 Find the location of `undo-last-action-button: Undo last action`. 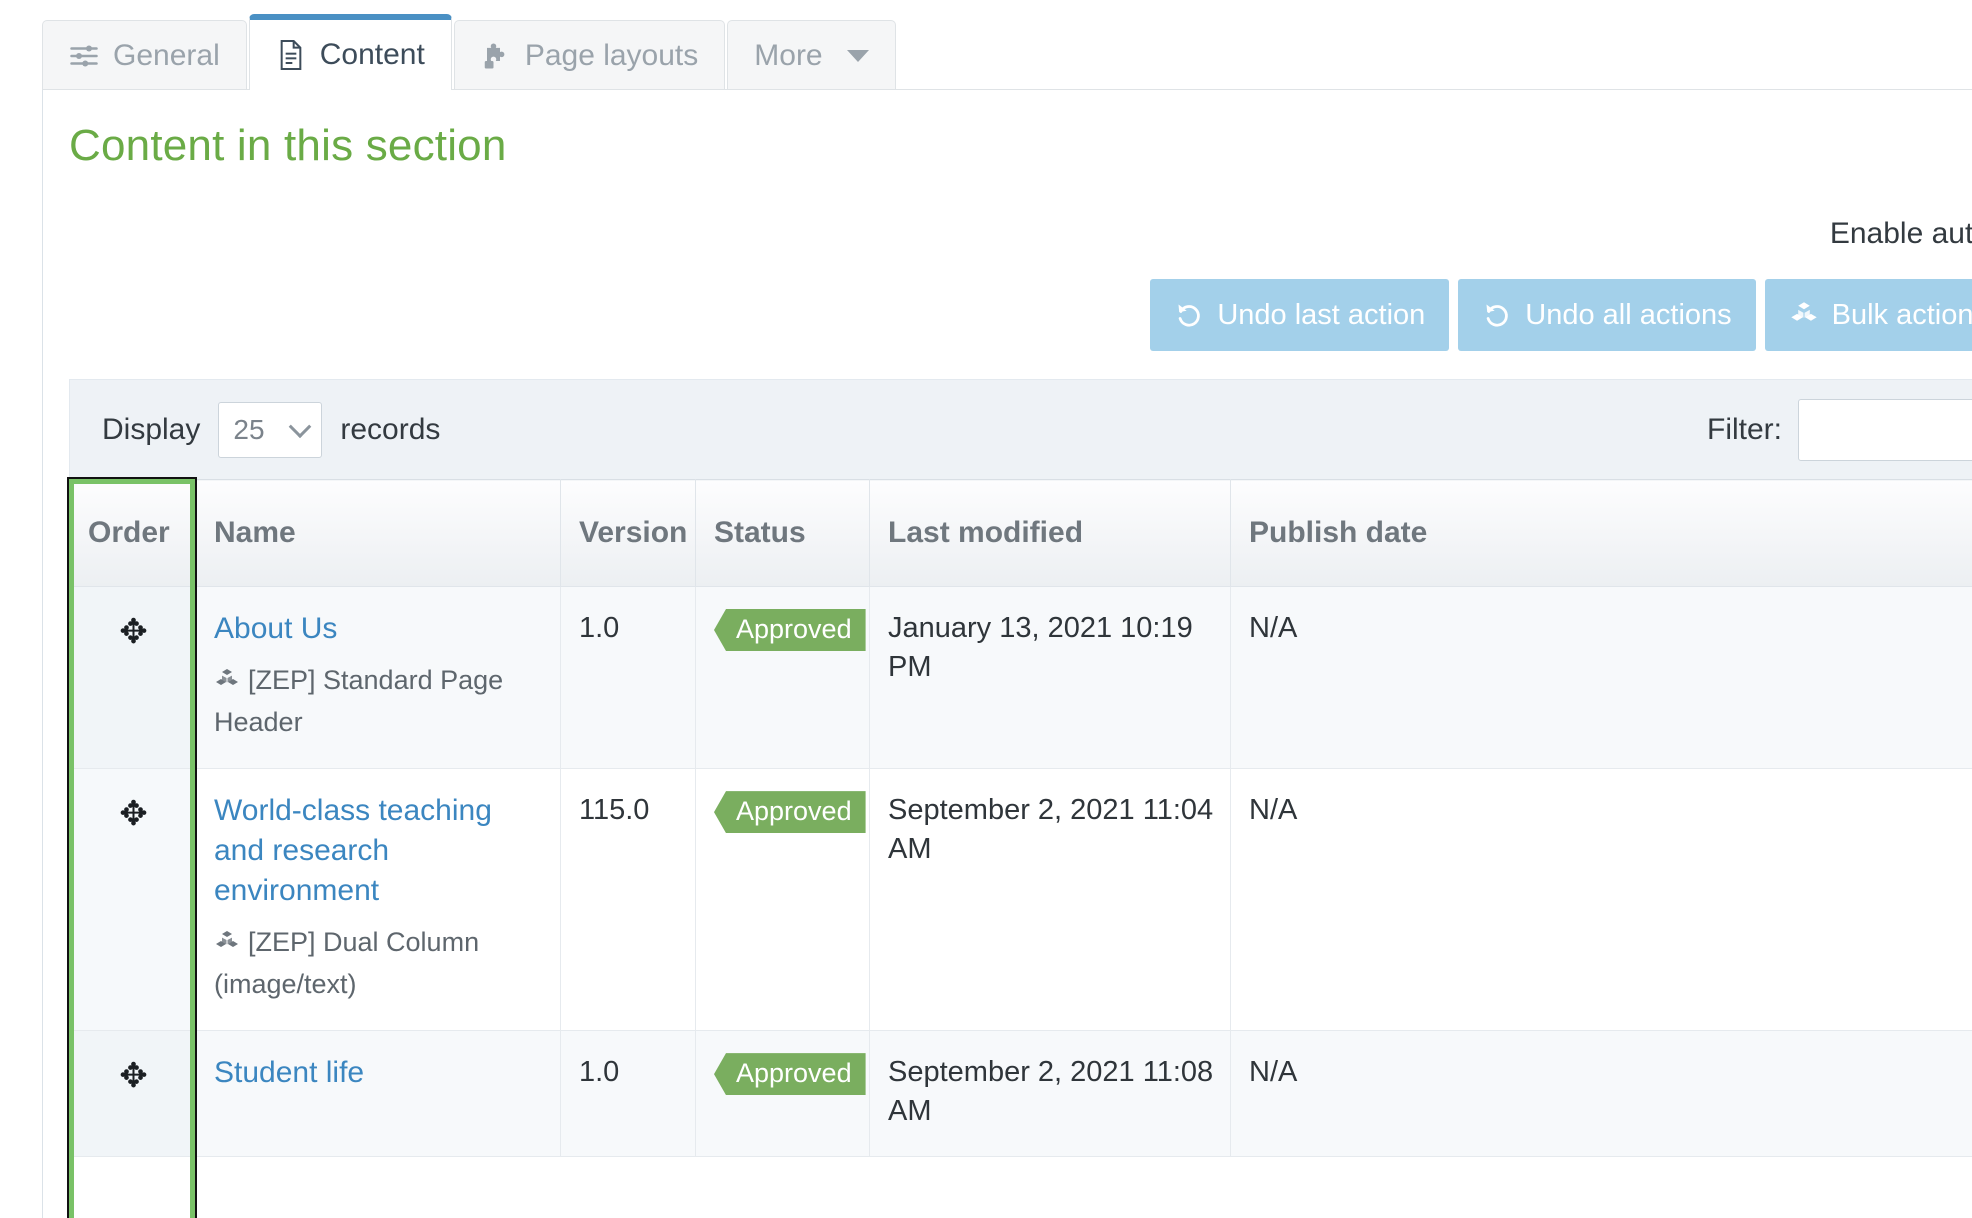

undo-last-action-button: Undo last action is located at coordinates (1300, 315).